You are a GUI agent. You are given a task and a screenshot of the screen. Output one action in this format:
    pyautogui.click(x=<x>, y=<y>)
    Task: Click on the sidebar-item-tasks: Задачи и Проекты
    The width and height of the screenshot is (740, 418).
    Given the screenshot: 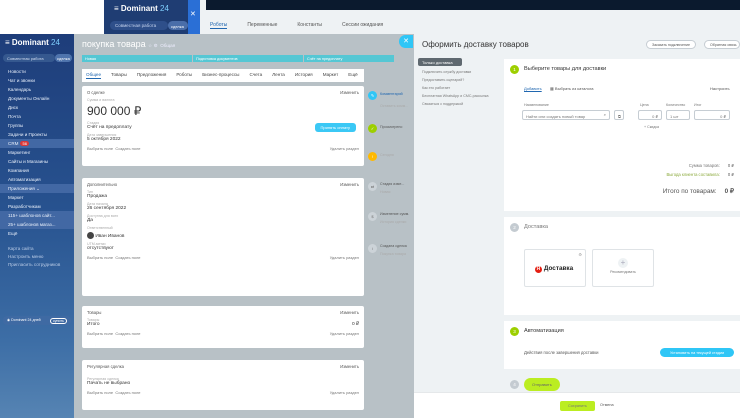 What is the action you would take?
    pyautogui.click(x=37, y=134)
    